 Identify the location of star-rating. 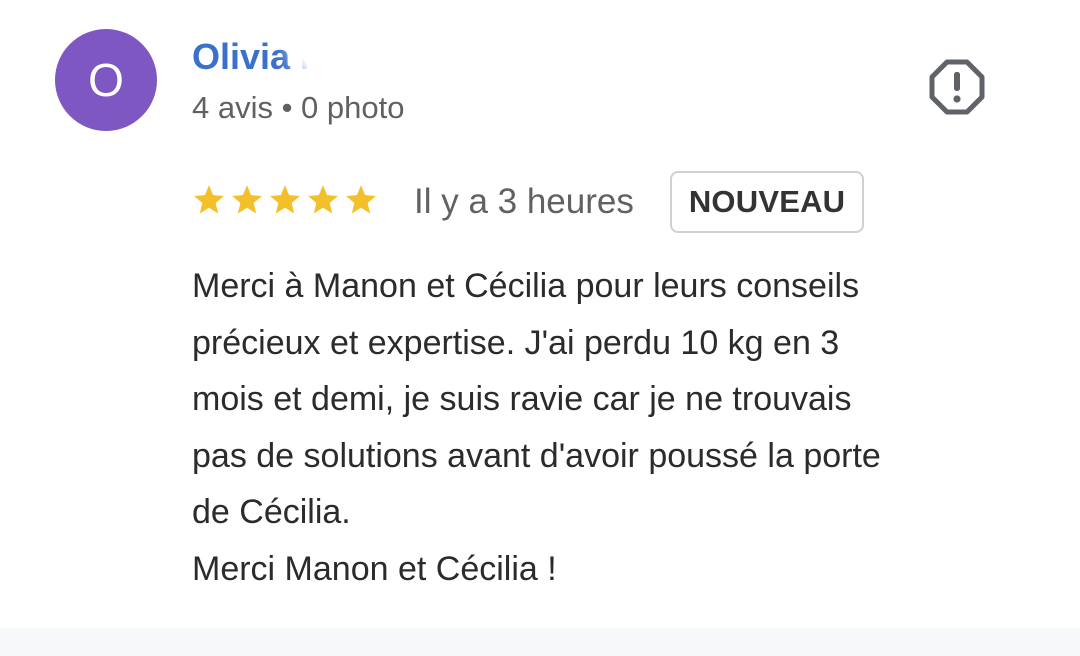
(285, 202).